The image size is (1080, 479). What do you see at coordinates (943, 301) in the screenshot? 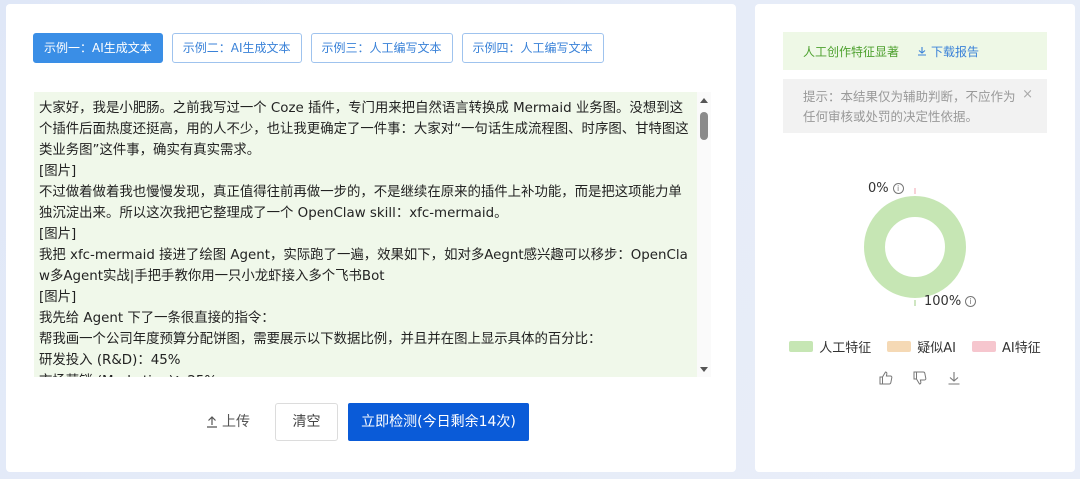
I see `bottom-percent-value: 100%` at bounding box center [943, 301].